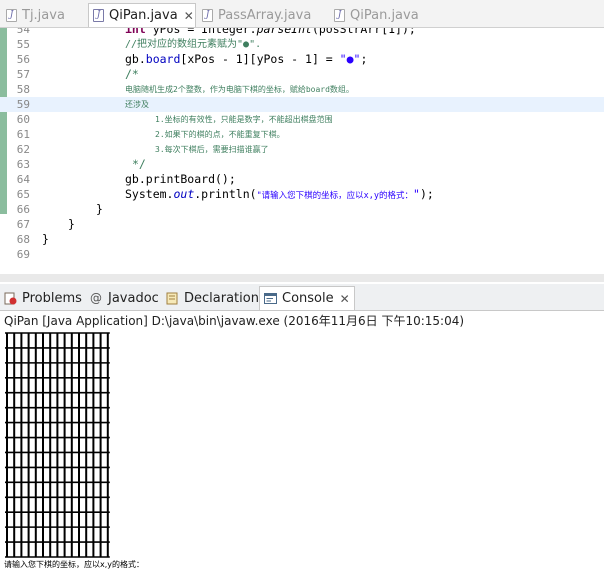 Image resolution: width=604 pixels, height=581 pixels. What do you see at coordinates (23, 44) in the screenshot?
I see `line-number: 55` at bounding box center [23, 44].